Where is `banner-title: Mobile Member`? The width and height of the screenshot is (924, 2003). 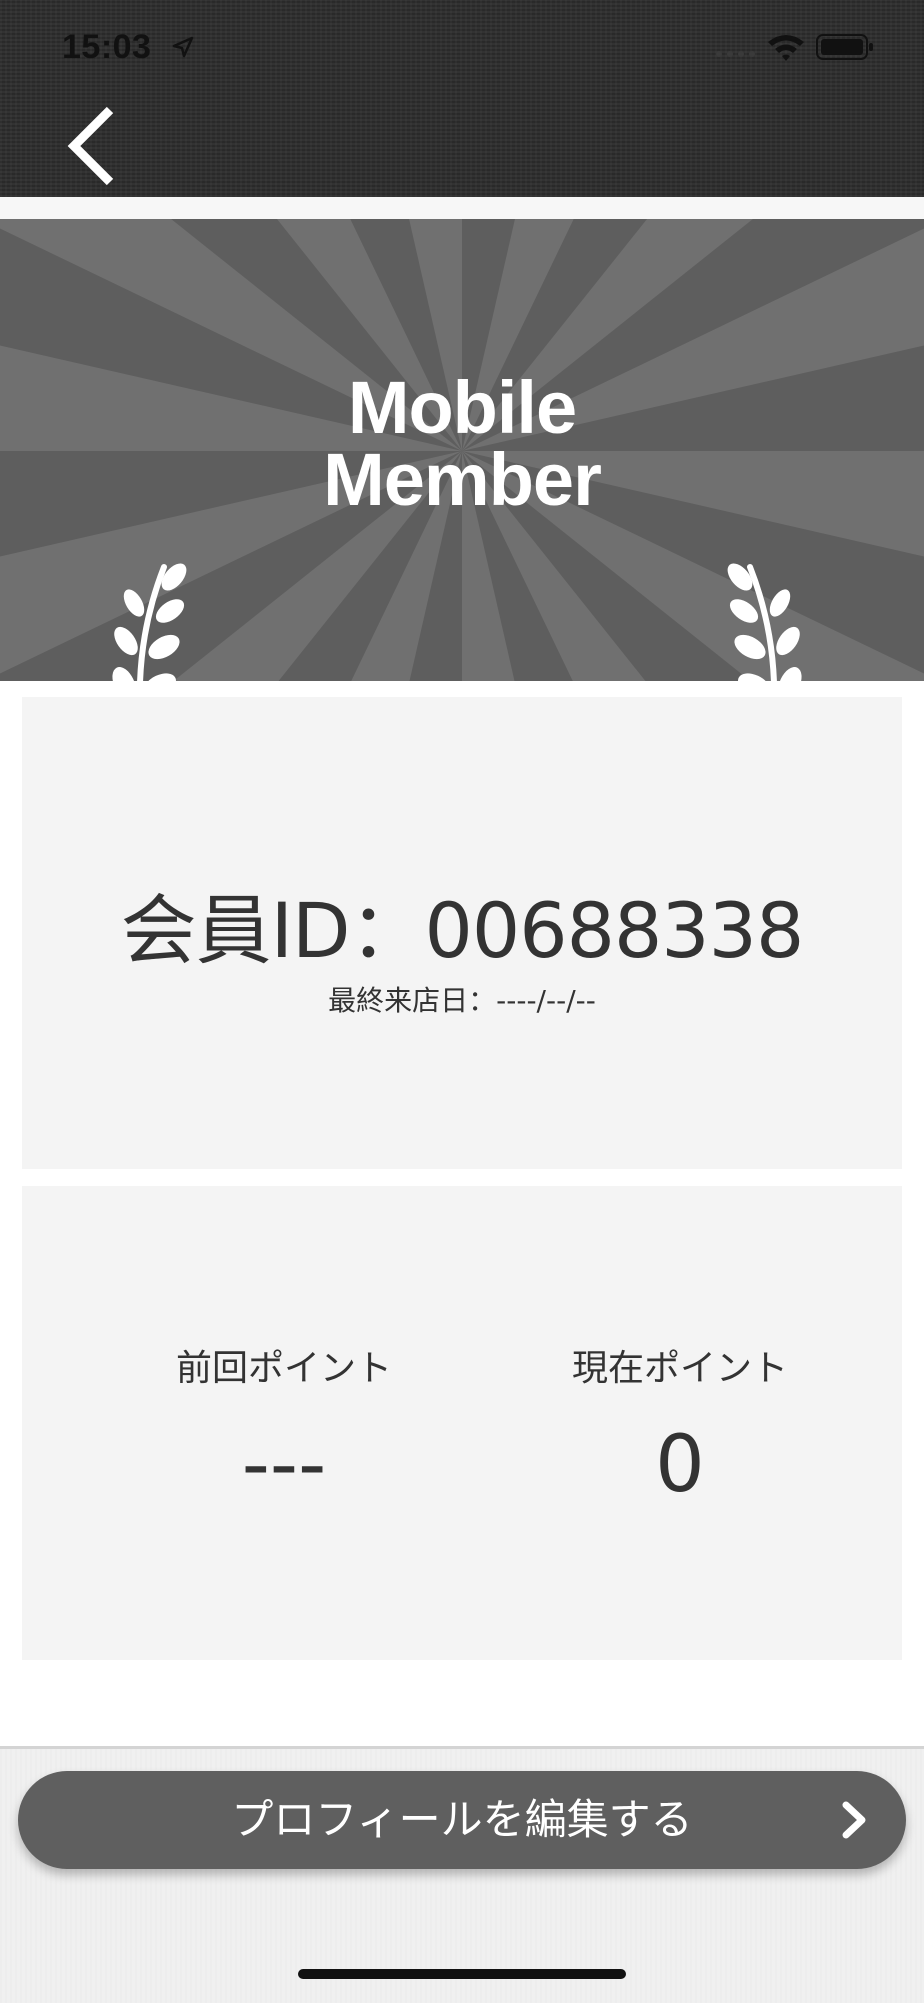 banner-title: Mobile Member is located at coordinates (462, 443).